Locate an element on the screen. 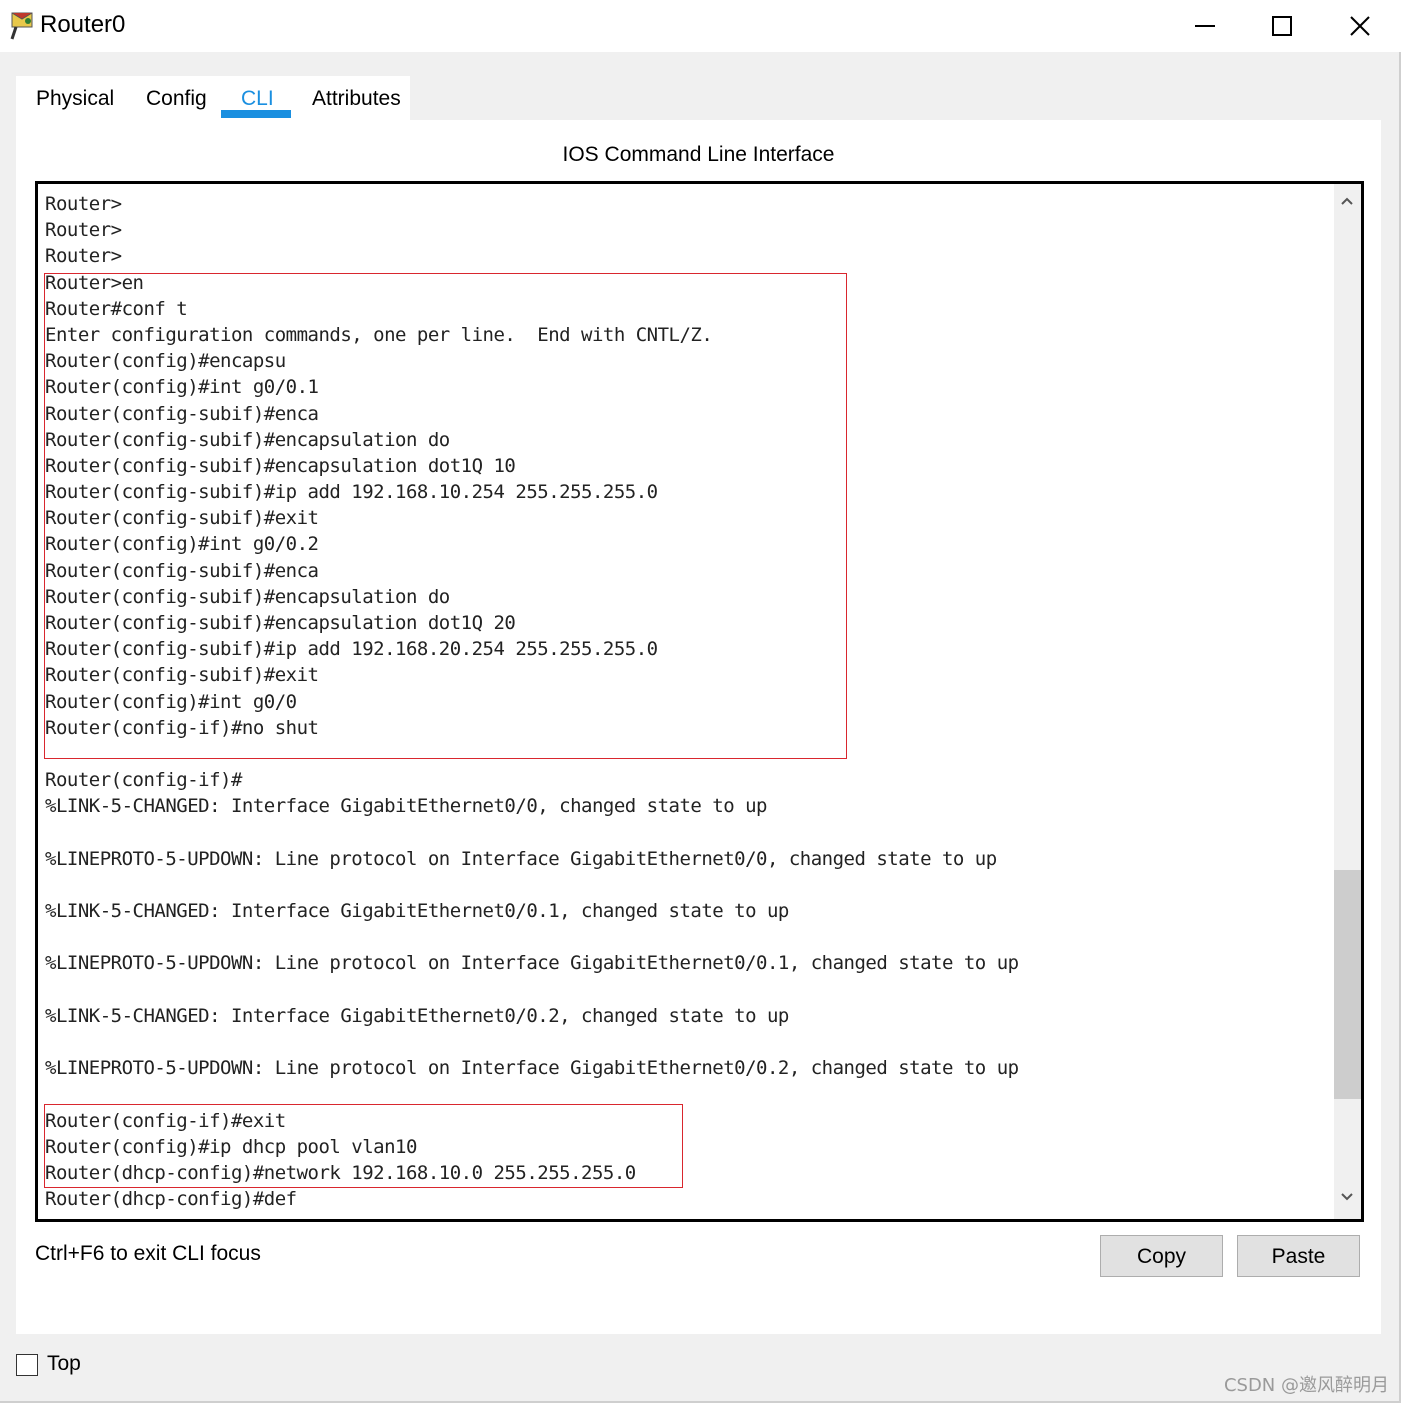  paste-button: Paste is located at coordinates (1298, 1256).